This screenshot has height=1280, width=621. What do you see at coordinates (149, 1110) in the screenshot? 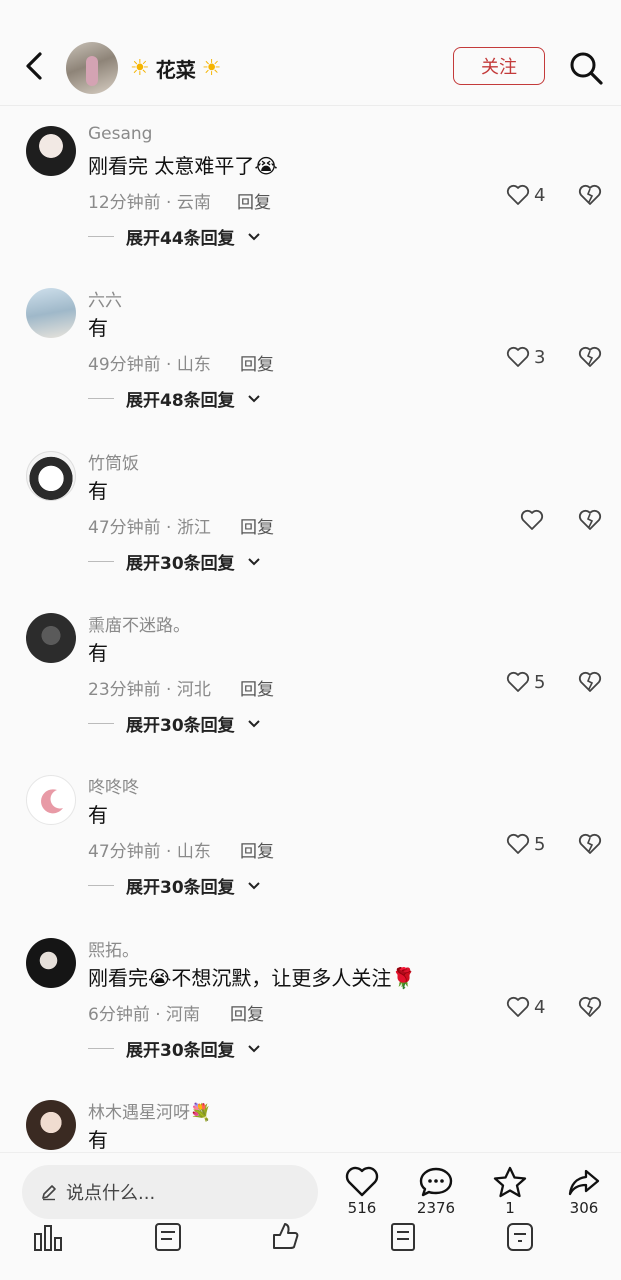
I see `comment-username: 林木遇星河呀💐` at bounding box center [149, 1110].